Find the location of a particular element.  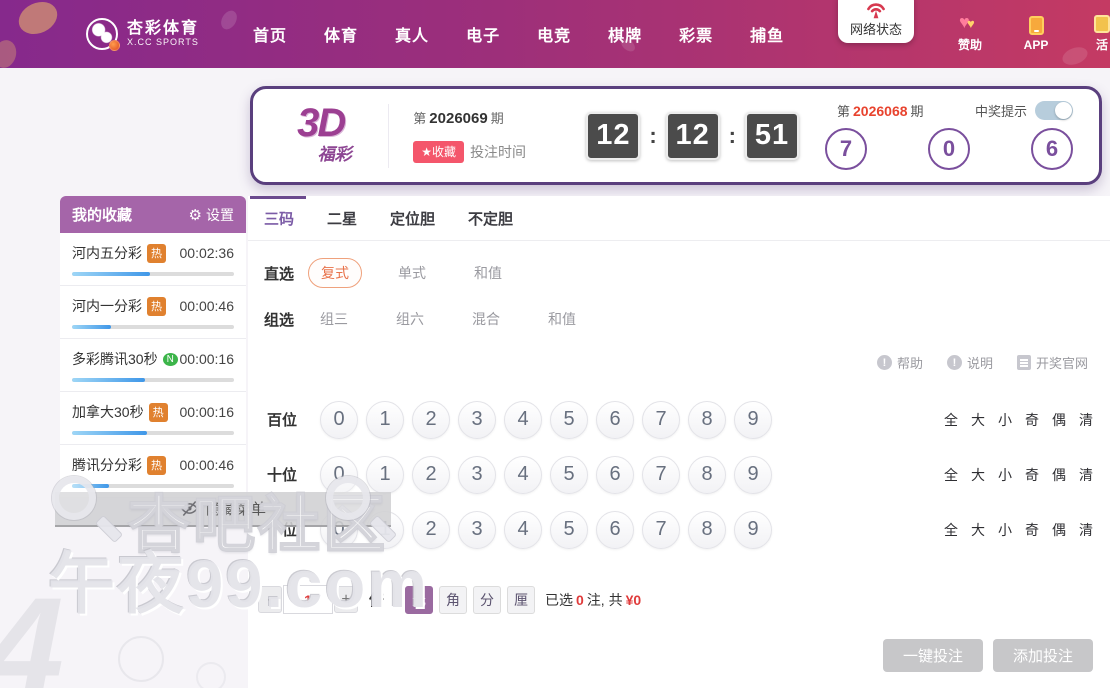

clipped-action-button: 活 is located at coordinates (1095, 34).